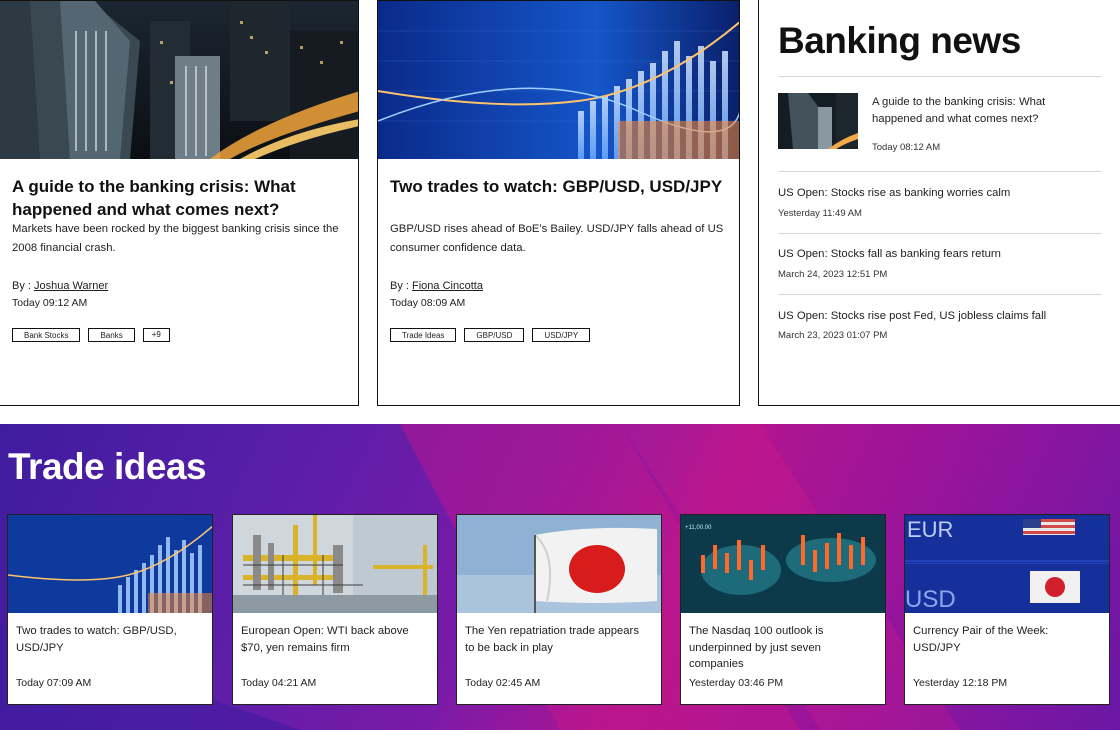 The width and height of the screenshot is (1120, 730). What do you see at coordinates (111, 335) in the screenshot?
I see `tag-banks: Banks` at bounding box center [111, 335].